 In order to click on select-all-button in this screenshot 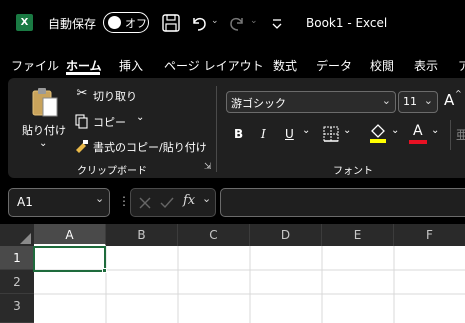, I will do `click(17, 235)`.